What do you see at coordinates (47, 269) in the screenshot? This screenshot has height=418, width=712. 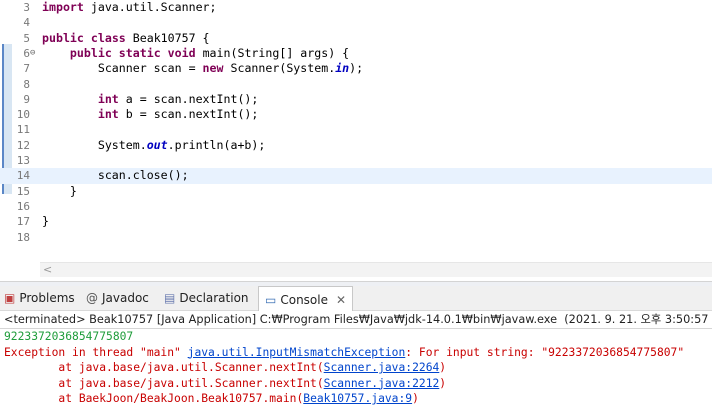 I see `scroll-left-icon: <` at bounding box center [47, 269].